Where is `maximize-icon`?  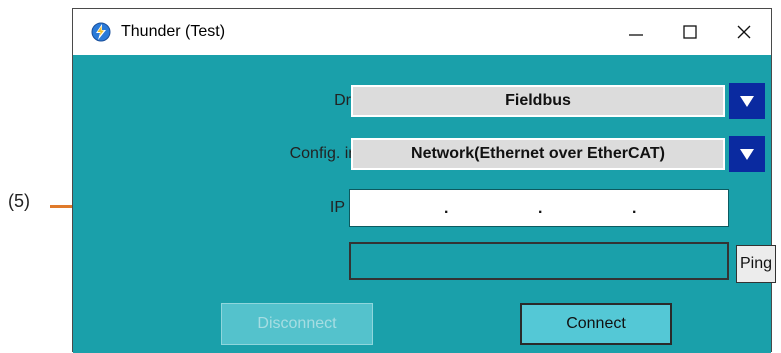
maximize-icon is located at coordinates (690, 32).